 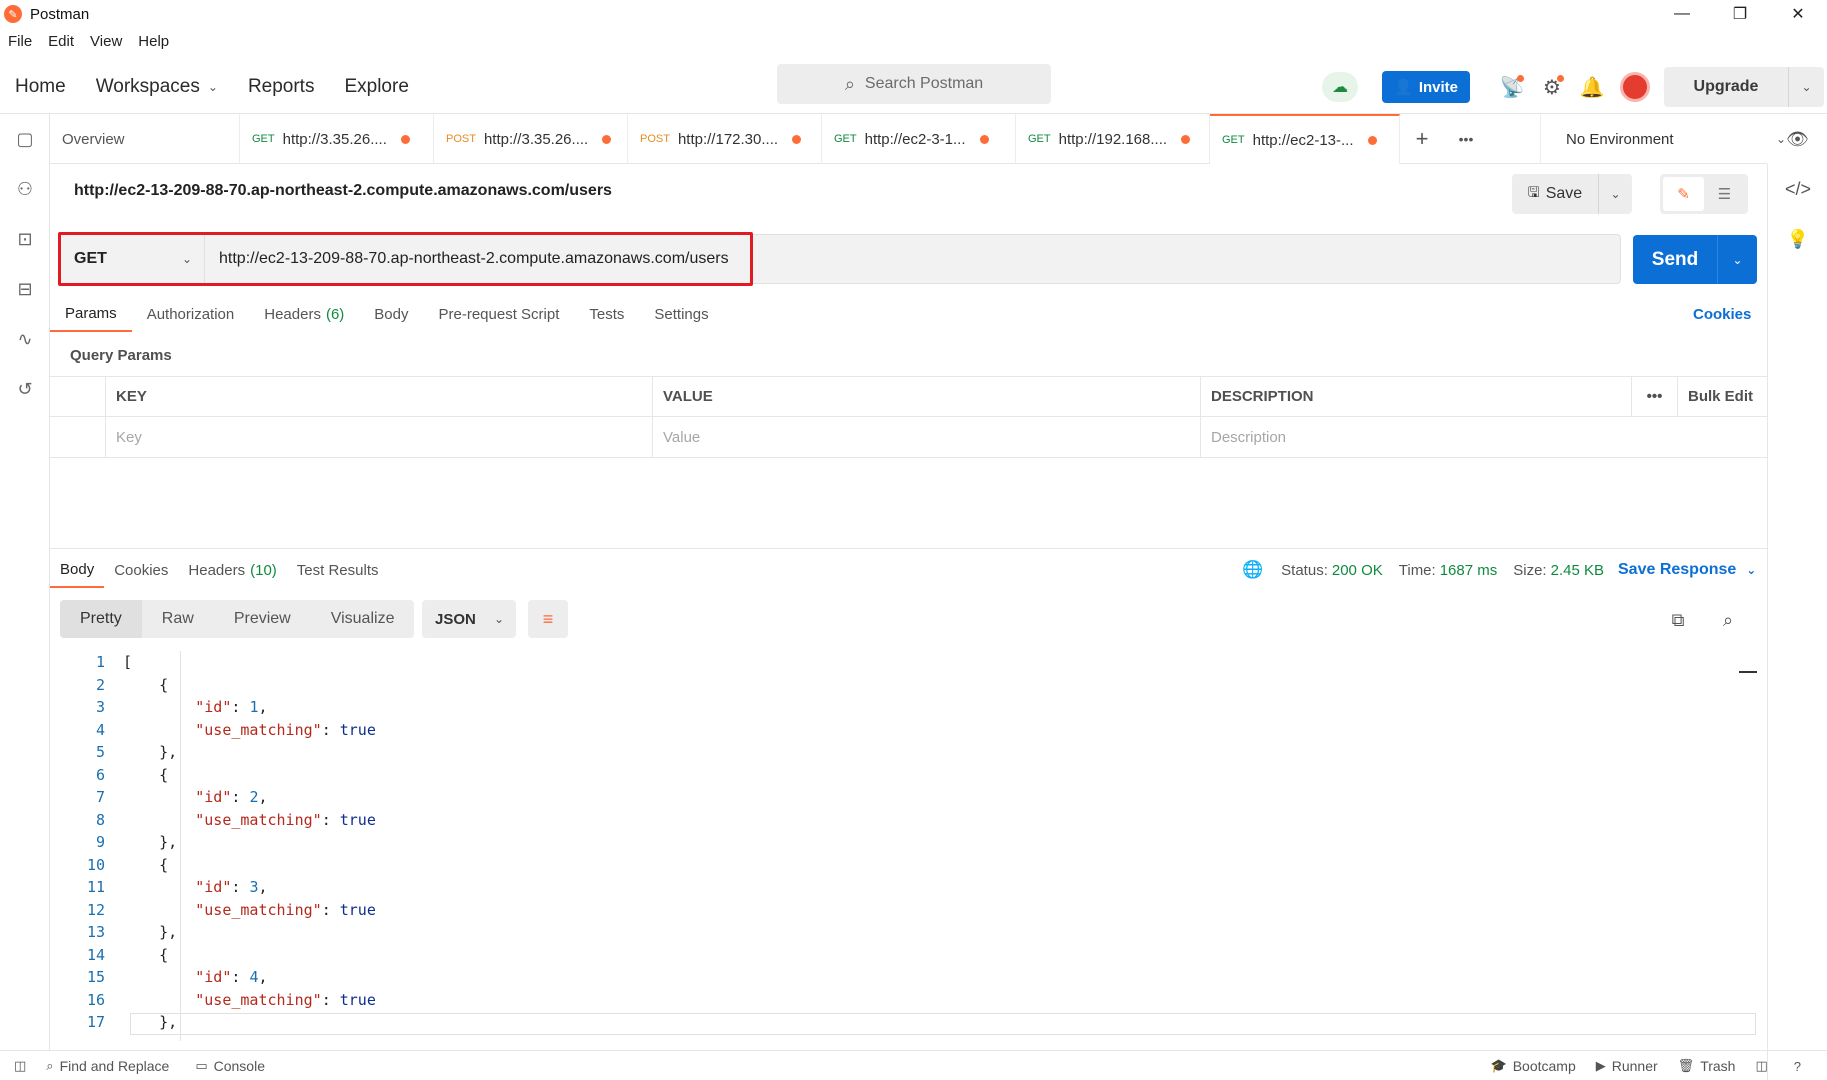 I want to click on param-key-input: Key, so click(x=379, y=437).